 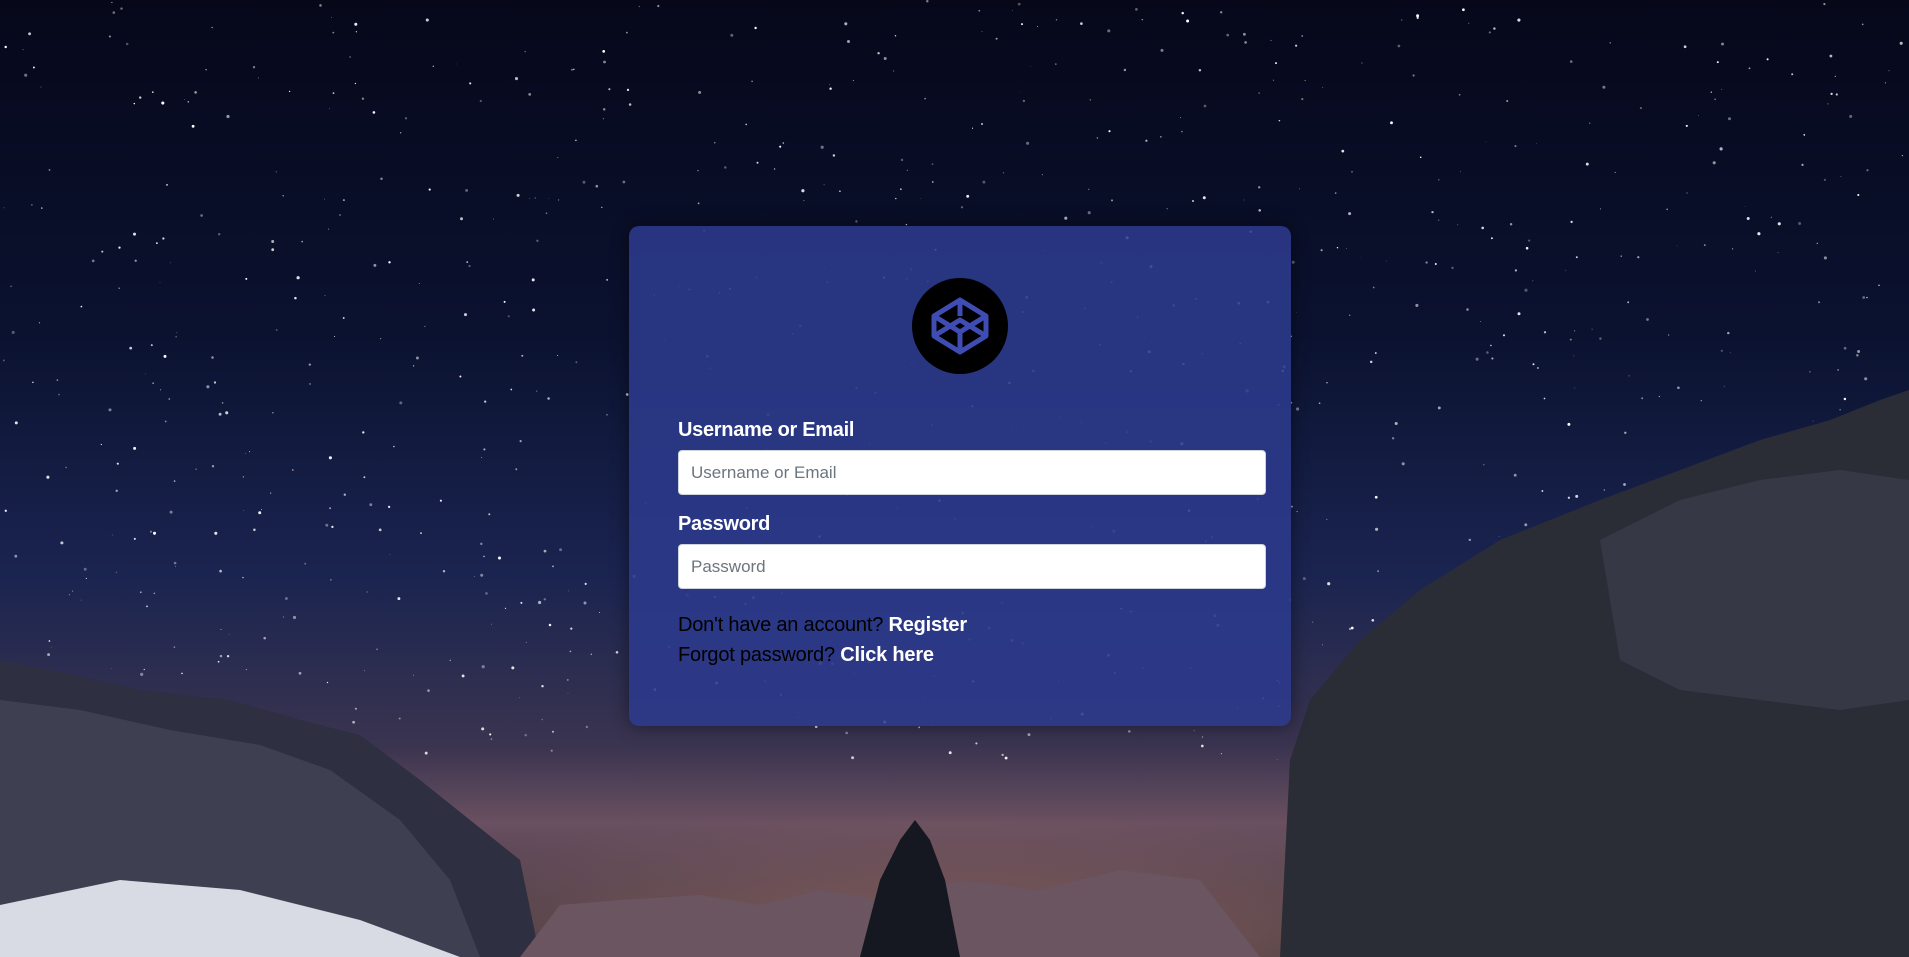 What do you see at coordinates (781, 625) in the screenshot?
I see `register-prompt: Don't have an account?` at bounding box center [781, 625].